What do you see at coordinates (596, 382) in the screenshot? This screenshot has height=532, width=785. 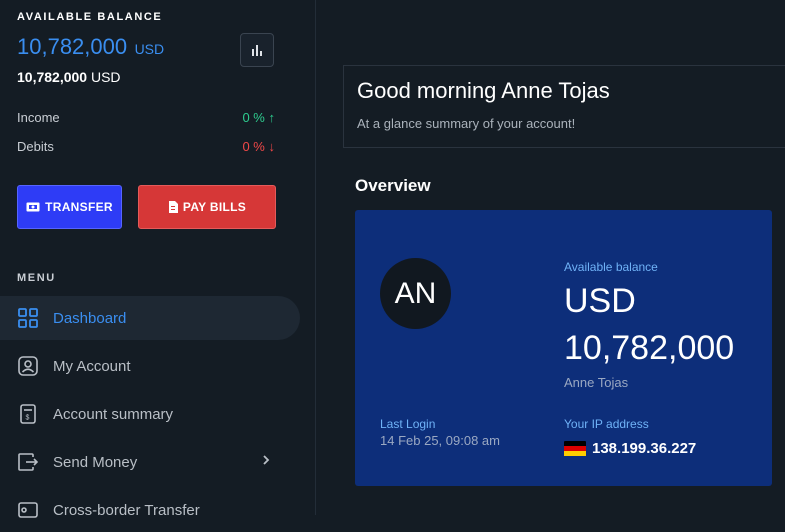 I see `account-holder-name: Anne Tojas` at bounding box center [596, 382].